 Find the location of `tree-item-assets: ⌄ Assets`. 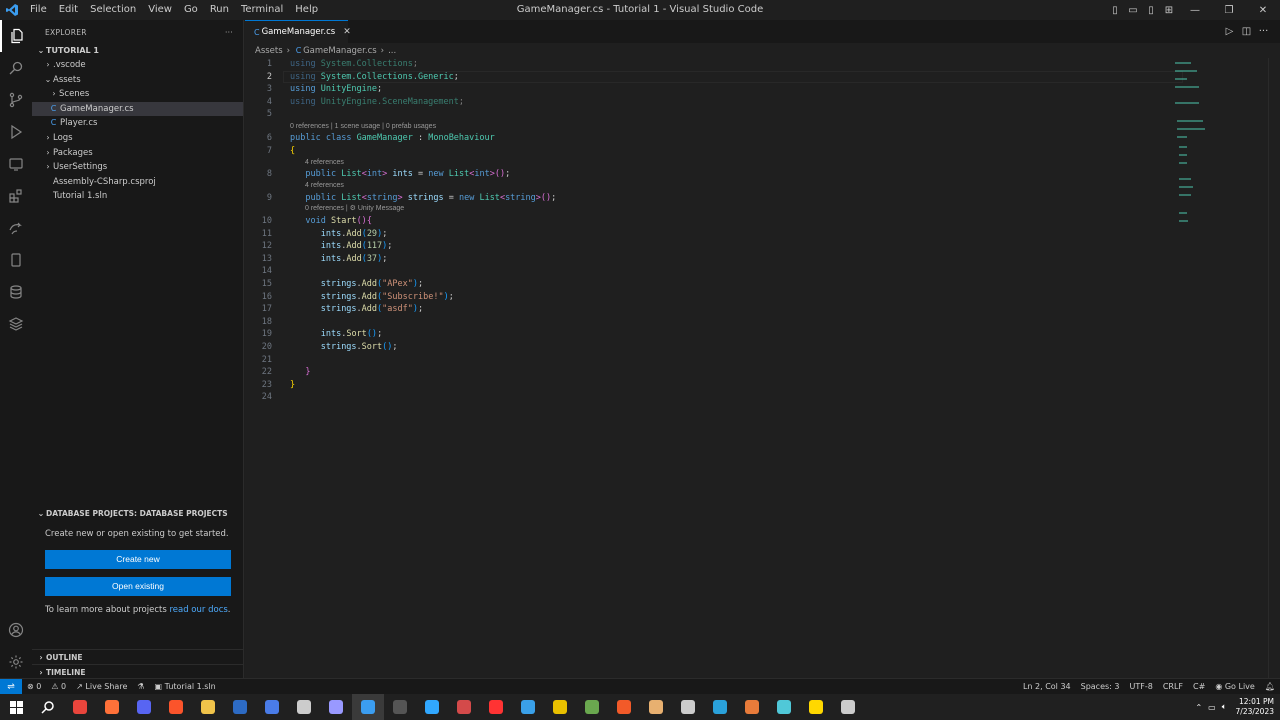

tree-item-assets: ⌄ Assets is located at coordinates (137, 80).